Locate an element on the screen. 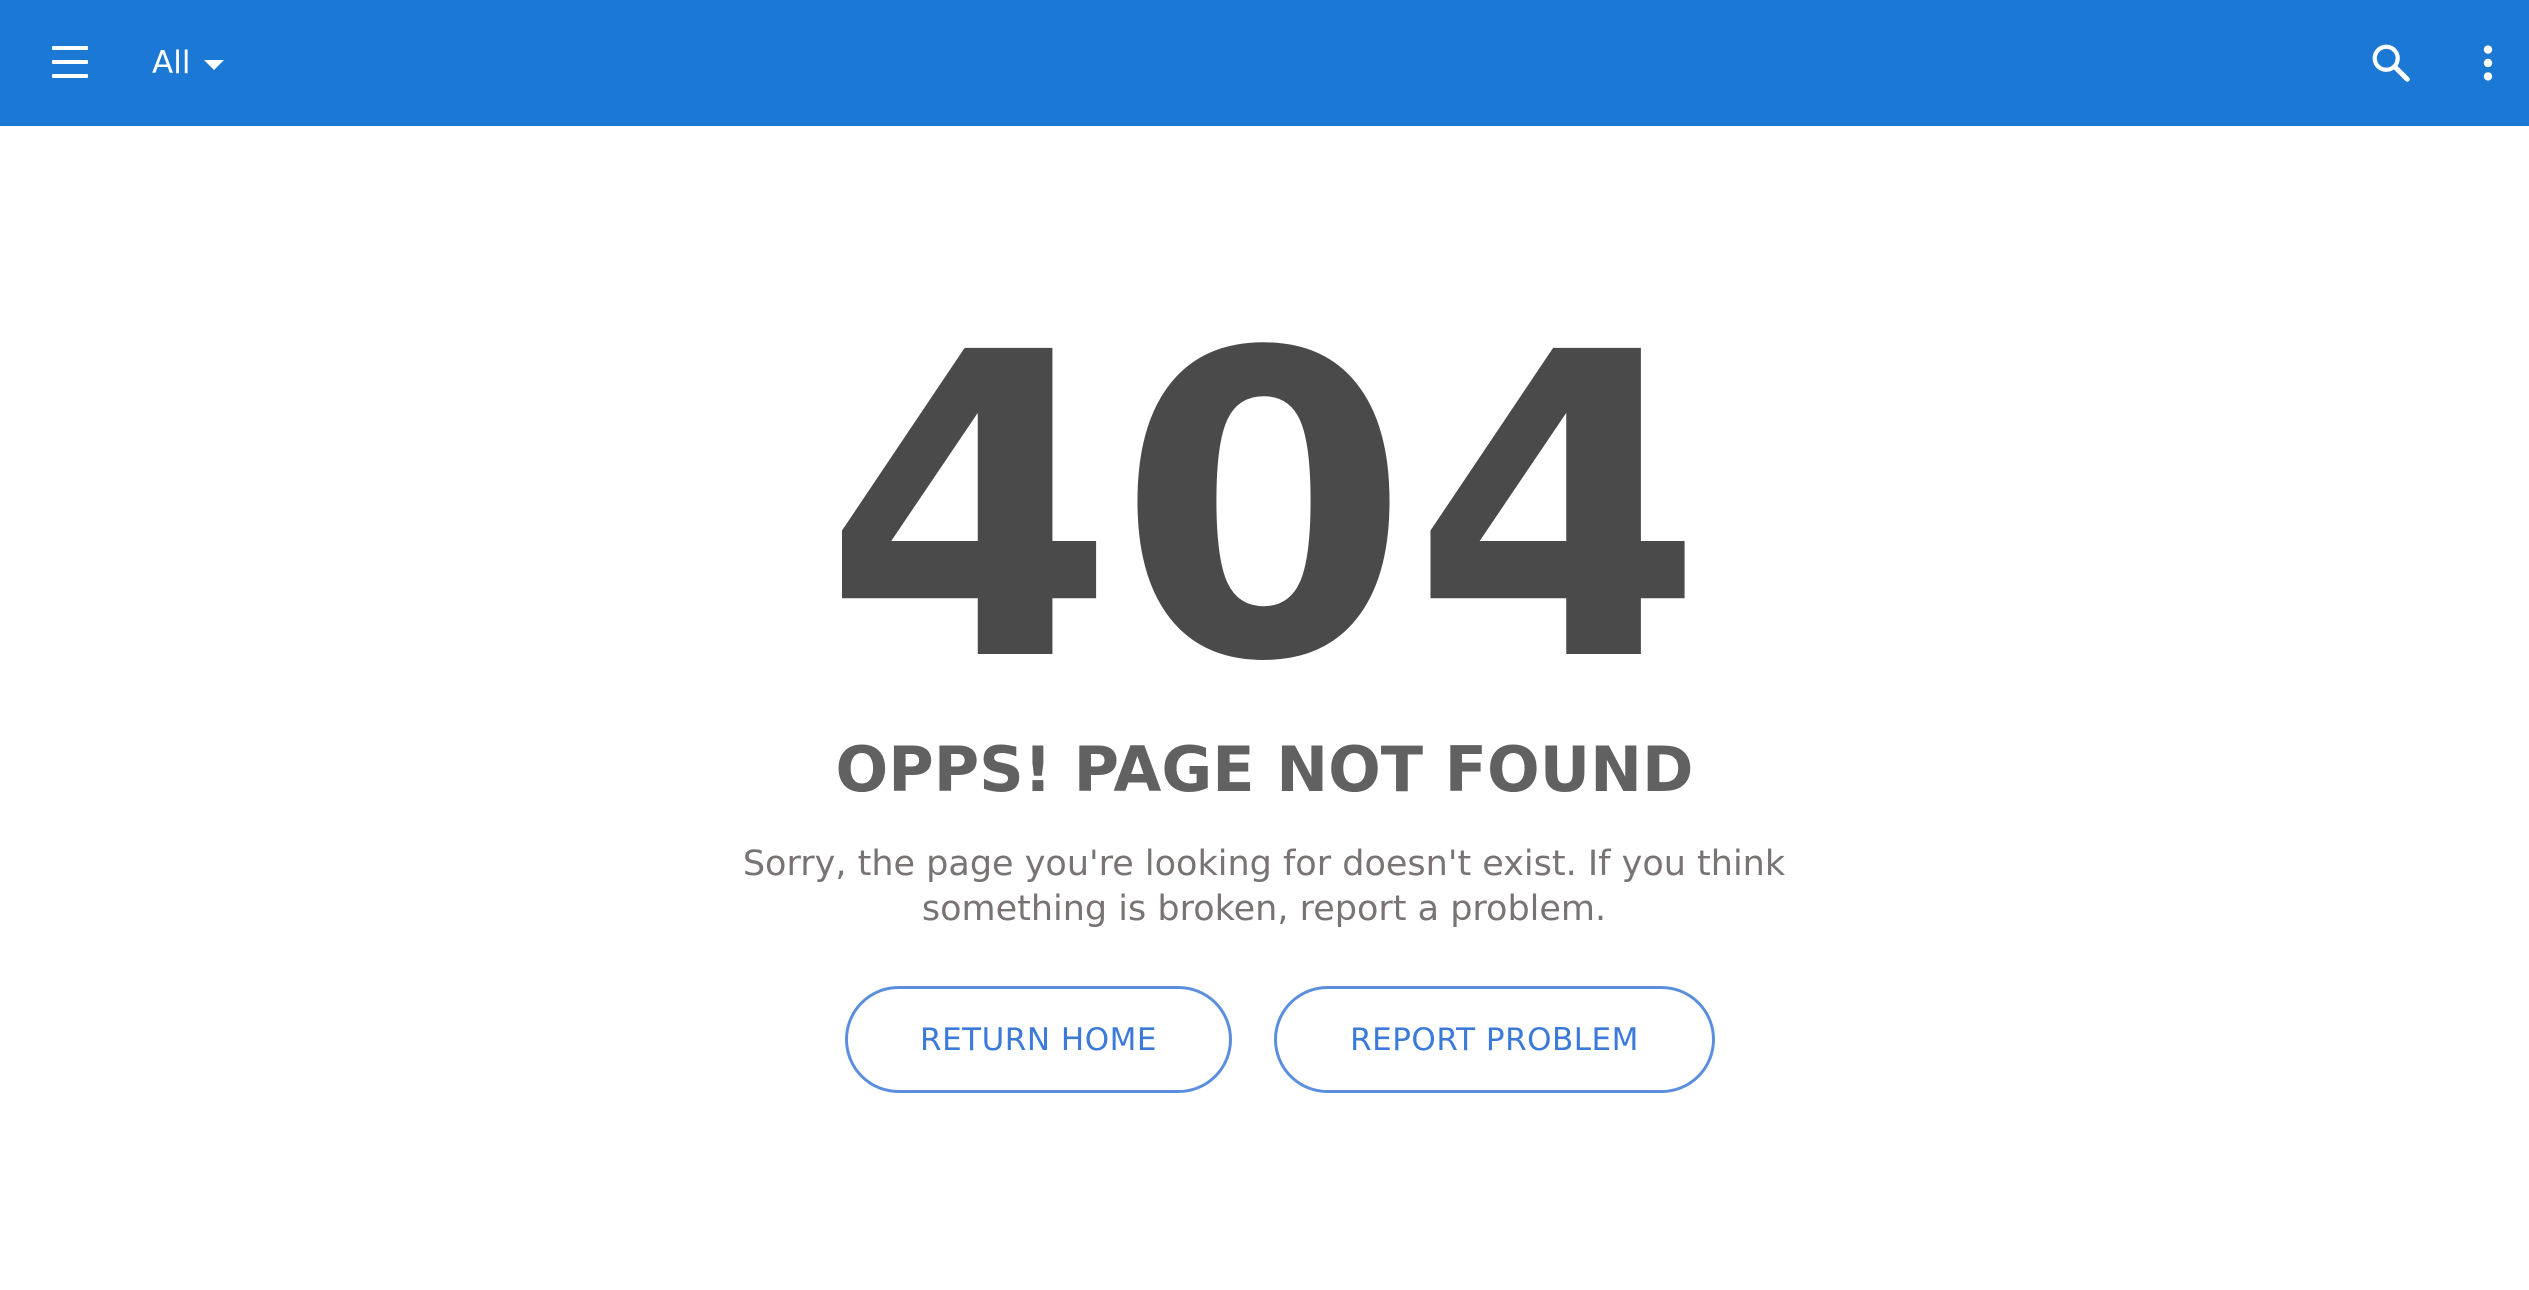  return-home-button: RETURN HOME is located at coordinates (1038, 1039).